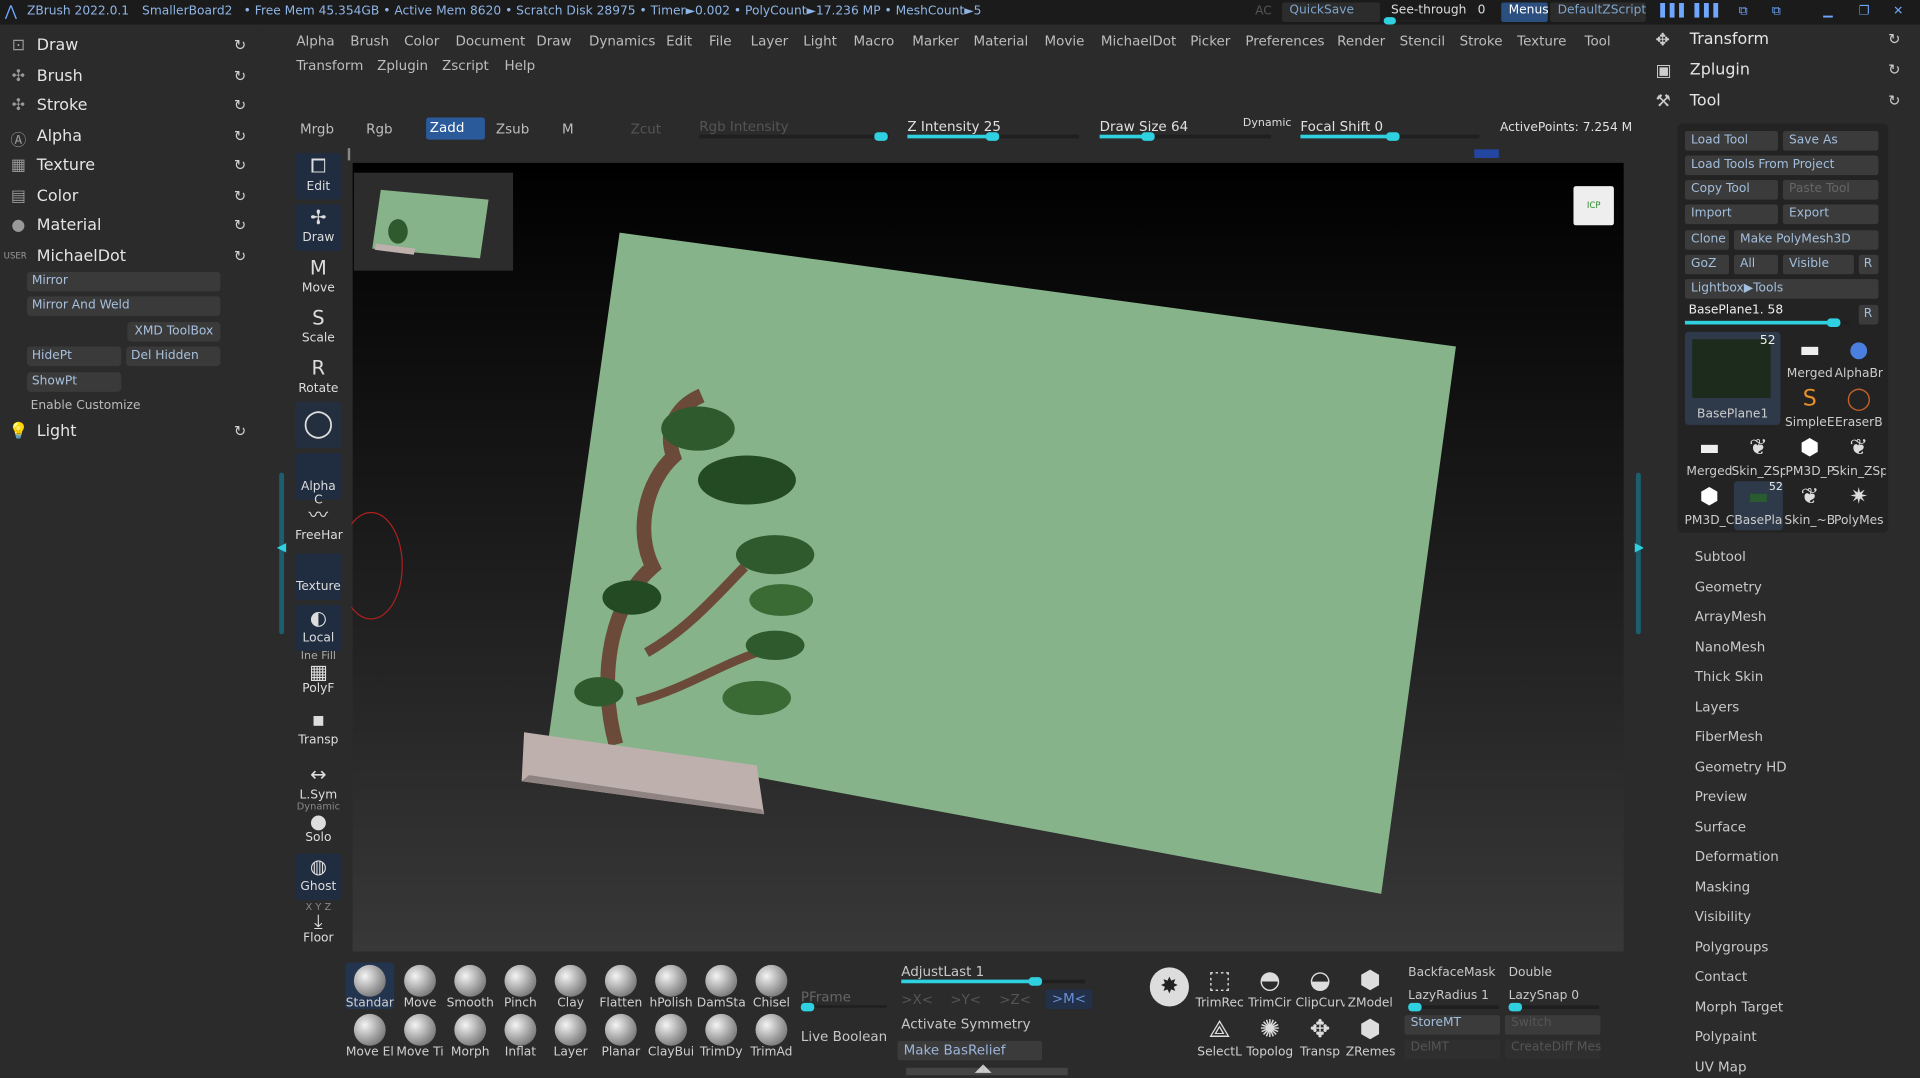 The height and width of the screenshot is (1078, 1920). Describe the element at coordinates (1709, 505) in the screenshot. I see `tool-thumbnail: ⬢ PM3D_C` at that location.